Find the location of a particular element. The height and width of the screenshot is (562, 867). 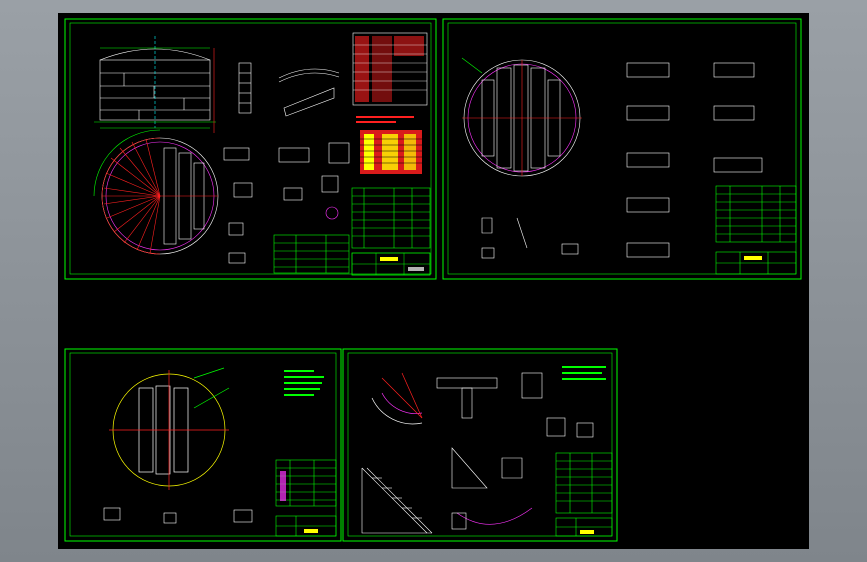

plate-details is located at coordinates (178, 515).